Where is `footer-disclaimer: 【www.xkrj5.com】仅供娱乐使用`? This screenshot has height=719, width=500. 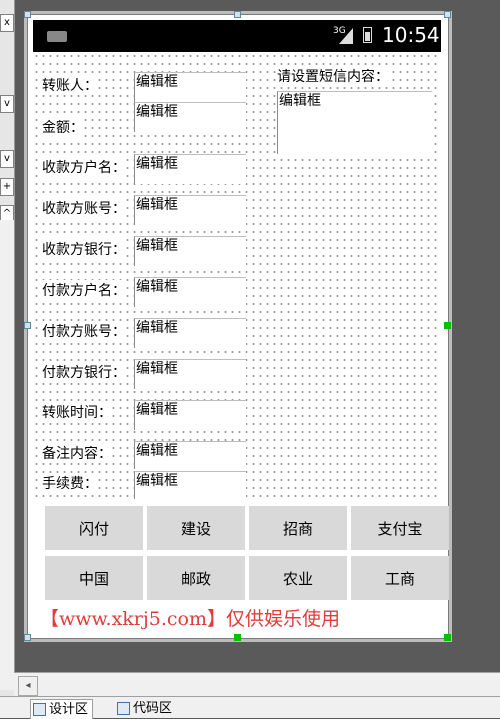 footer-disclaimer: 【www.xkrj5.com】仅供娱乐使用 is located at coordinates (190, 619).